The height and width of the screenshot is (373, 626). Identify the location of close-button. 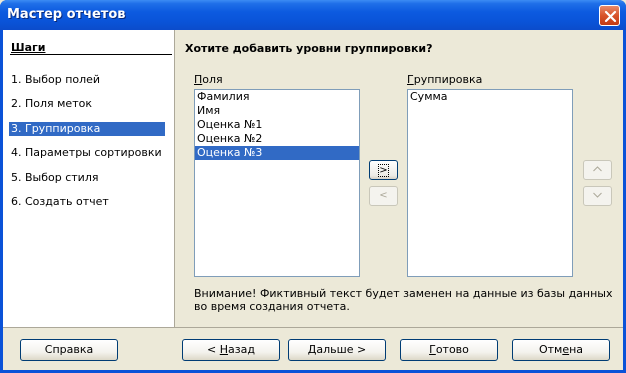
(609, 15).